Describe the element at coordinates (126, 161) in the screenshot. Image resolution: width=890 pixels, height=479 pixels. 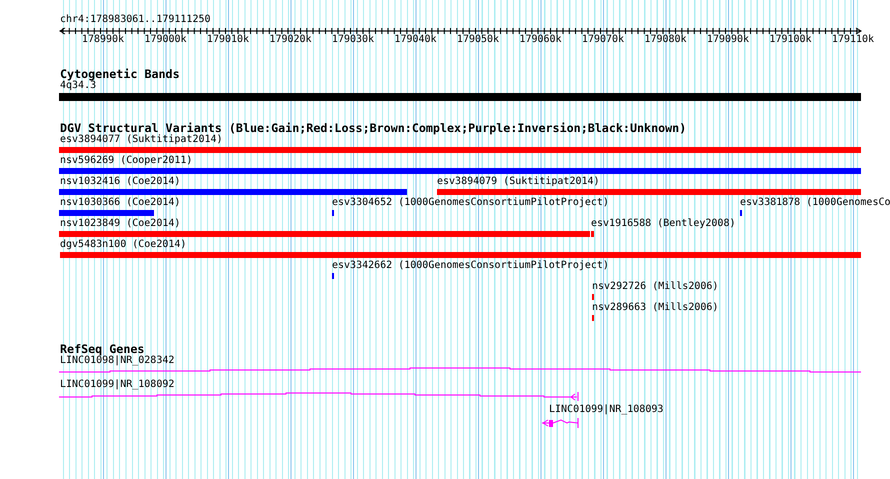
I see `variant-label: nsv596269 (Cooper2011)` at that location.